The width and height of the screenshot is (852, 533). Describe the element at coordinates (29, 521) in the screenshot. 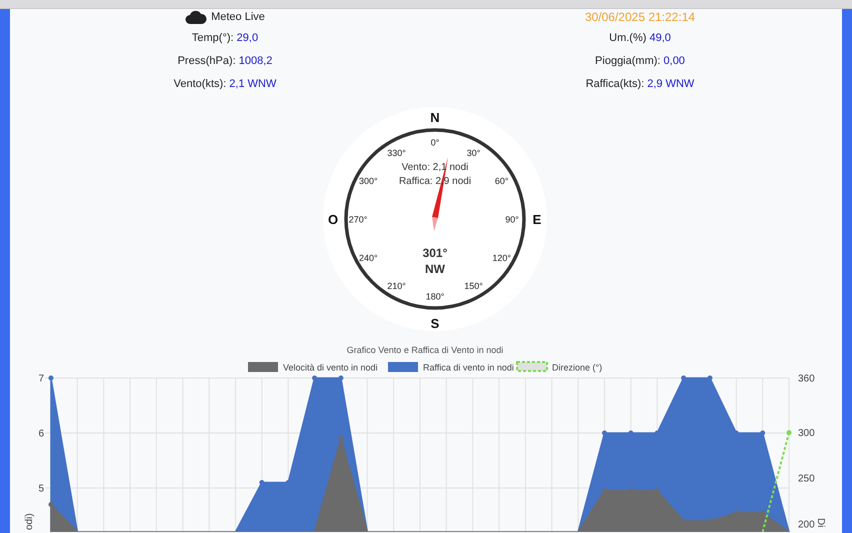

I see `axis-title: odi)` at that location.